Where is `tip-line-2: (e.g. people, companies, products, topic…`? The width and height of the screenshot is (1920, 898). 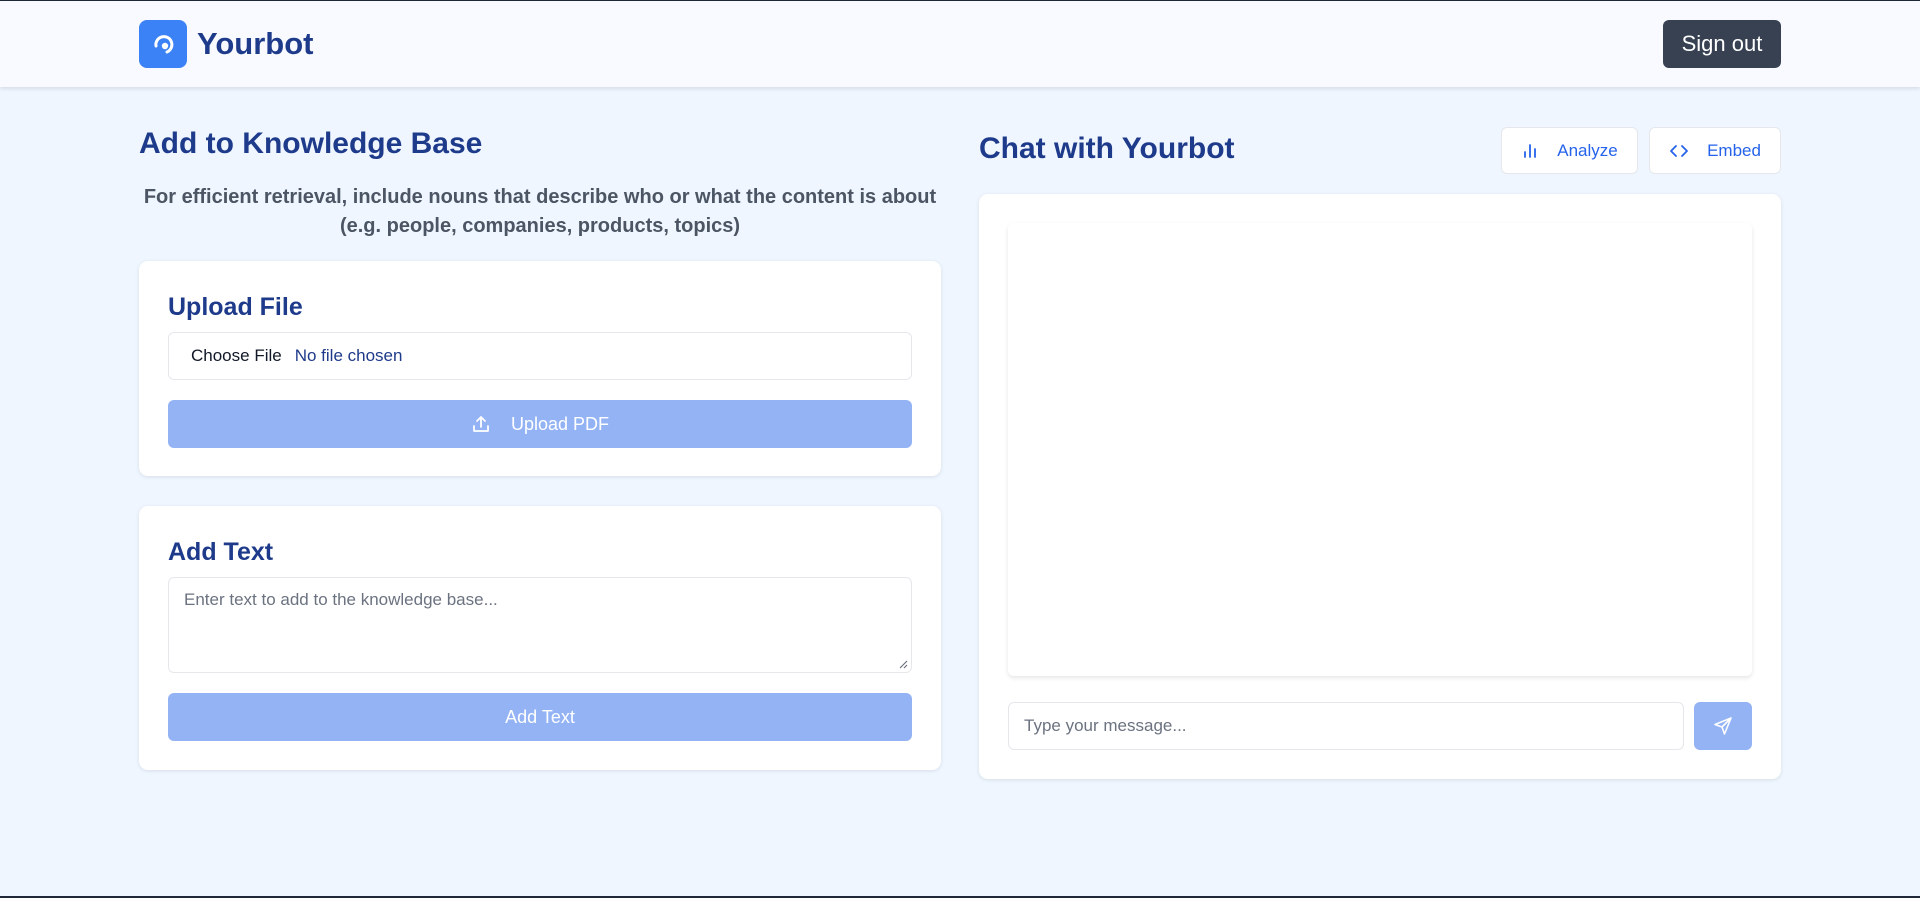 tip-line-2: (e.g. people, companies, products, topic… is located at coordinates (540, 226).